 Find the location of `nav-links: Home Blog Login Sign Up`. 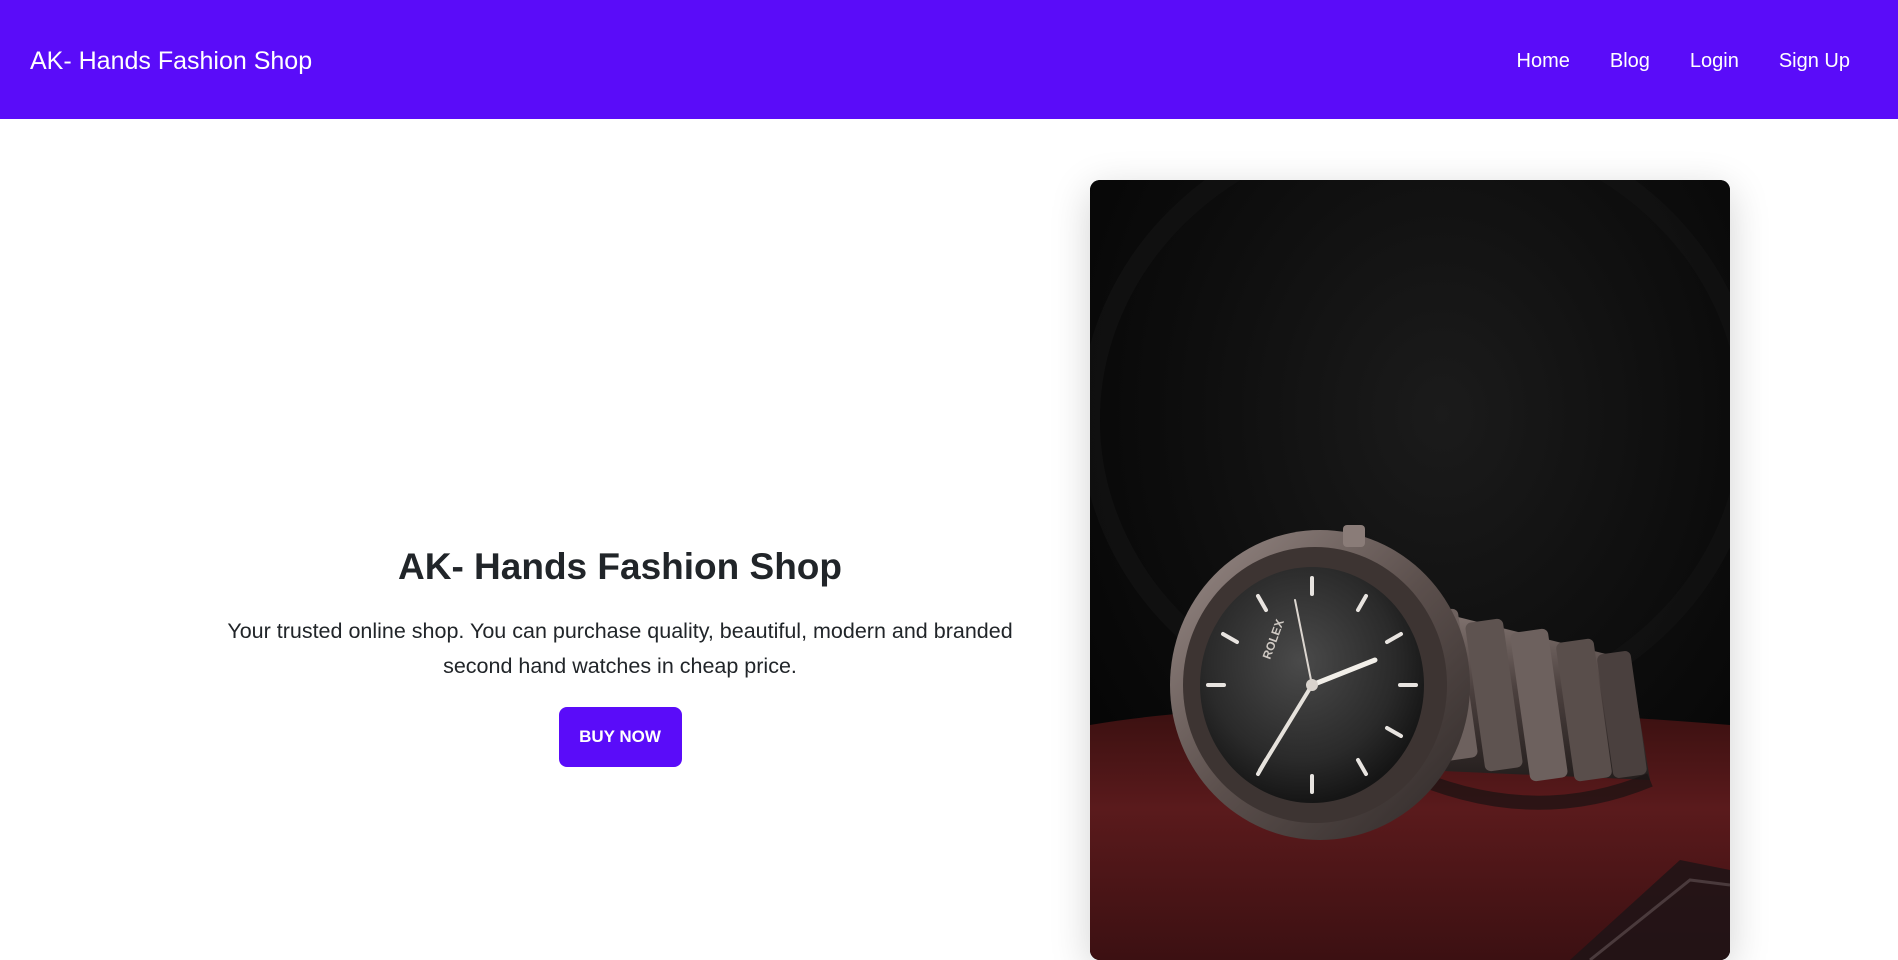

nav-links: Home Blog Login Sign Up is located at coordinates (1683, 61).